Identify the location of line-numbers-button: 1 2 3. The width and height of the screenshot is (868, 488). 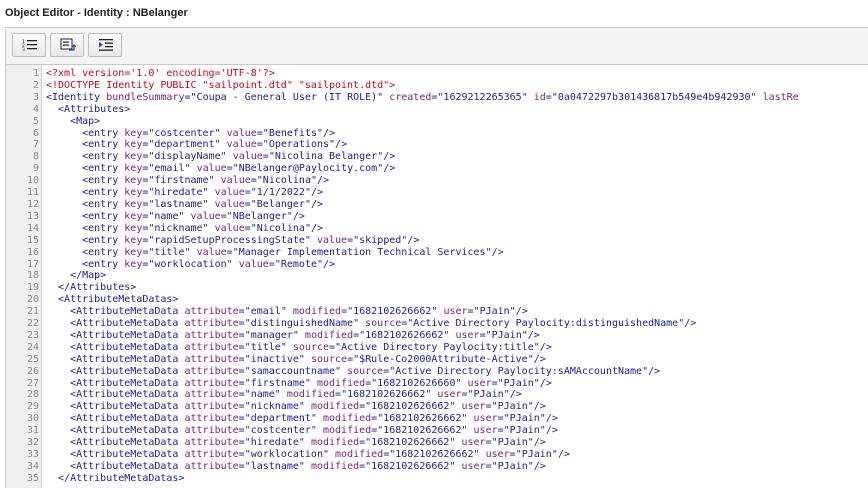
(29, 45).